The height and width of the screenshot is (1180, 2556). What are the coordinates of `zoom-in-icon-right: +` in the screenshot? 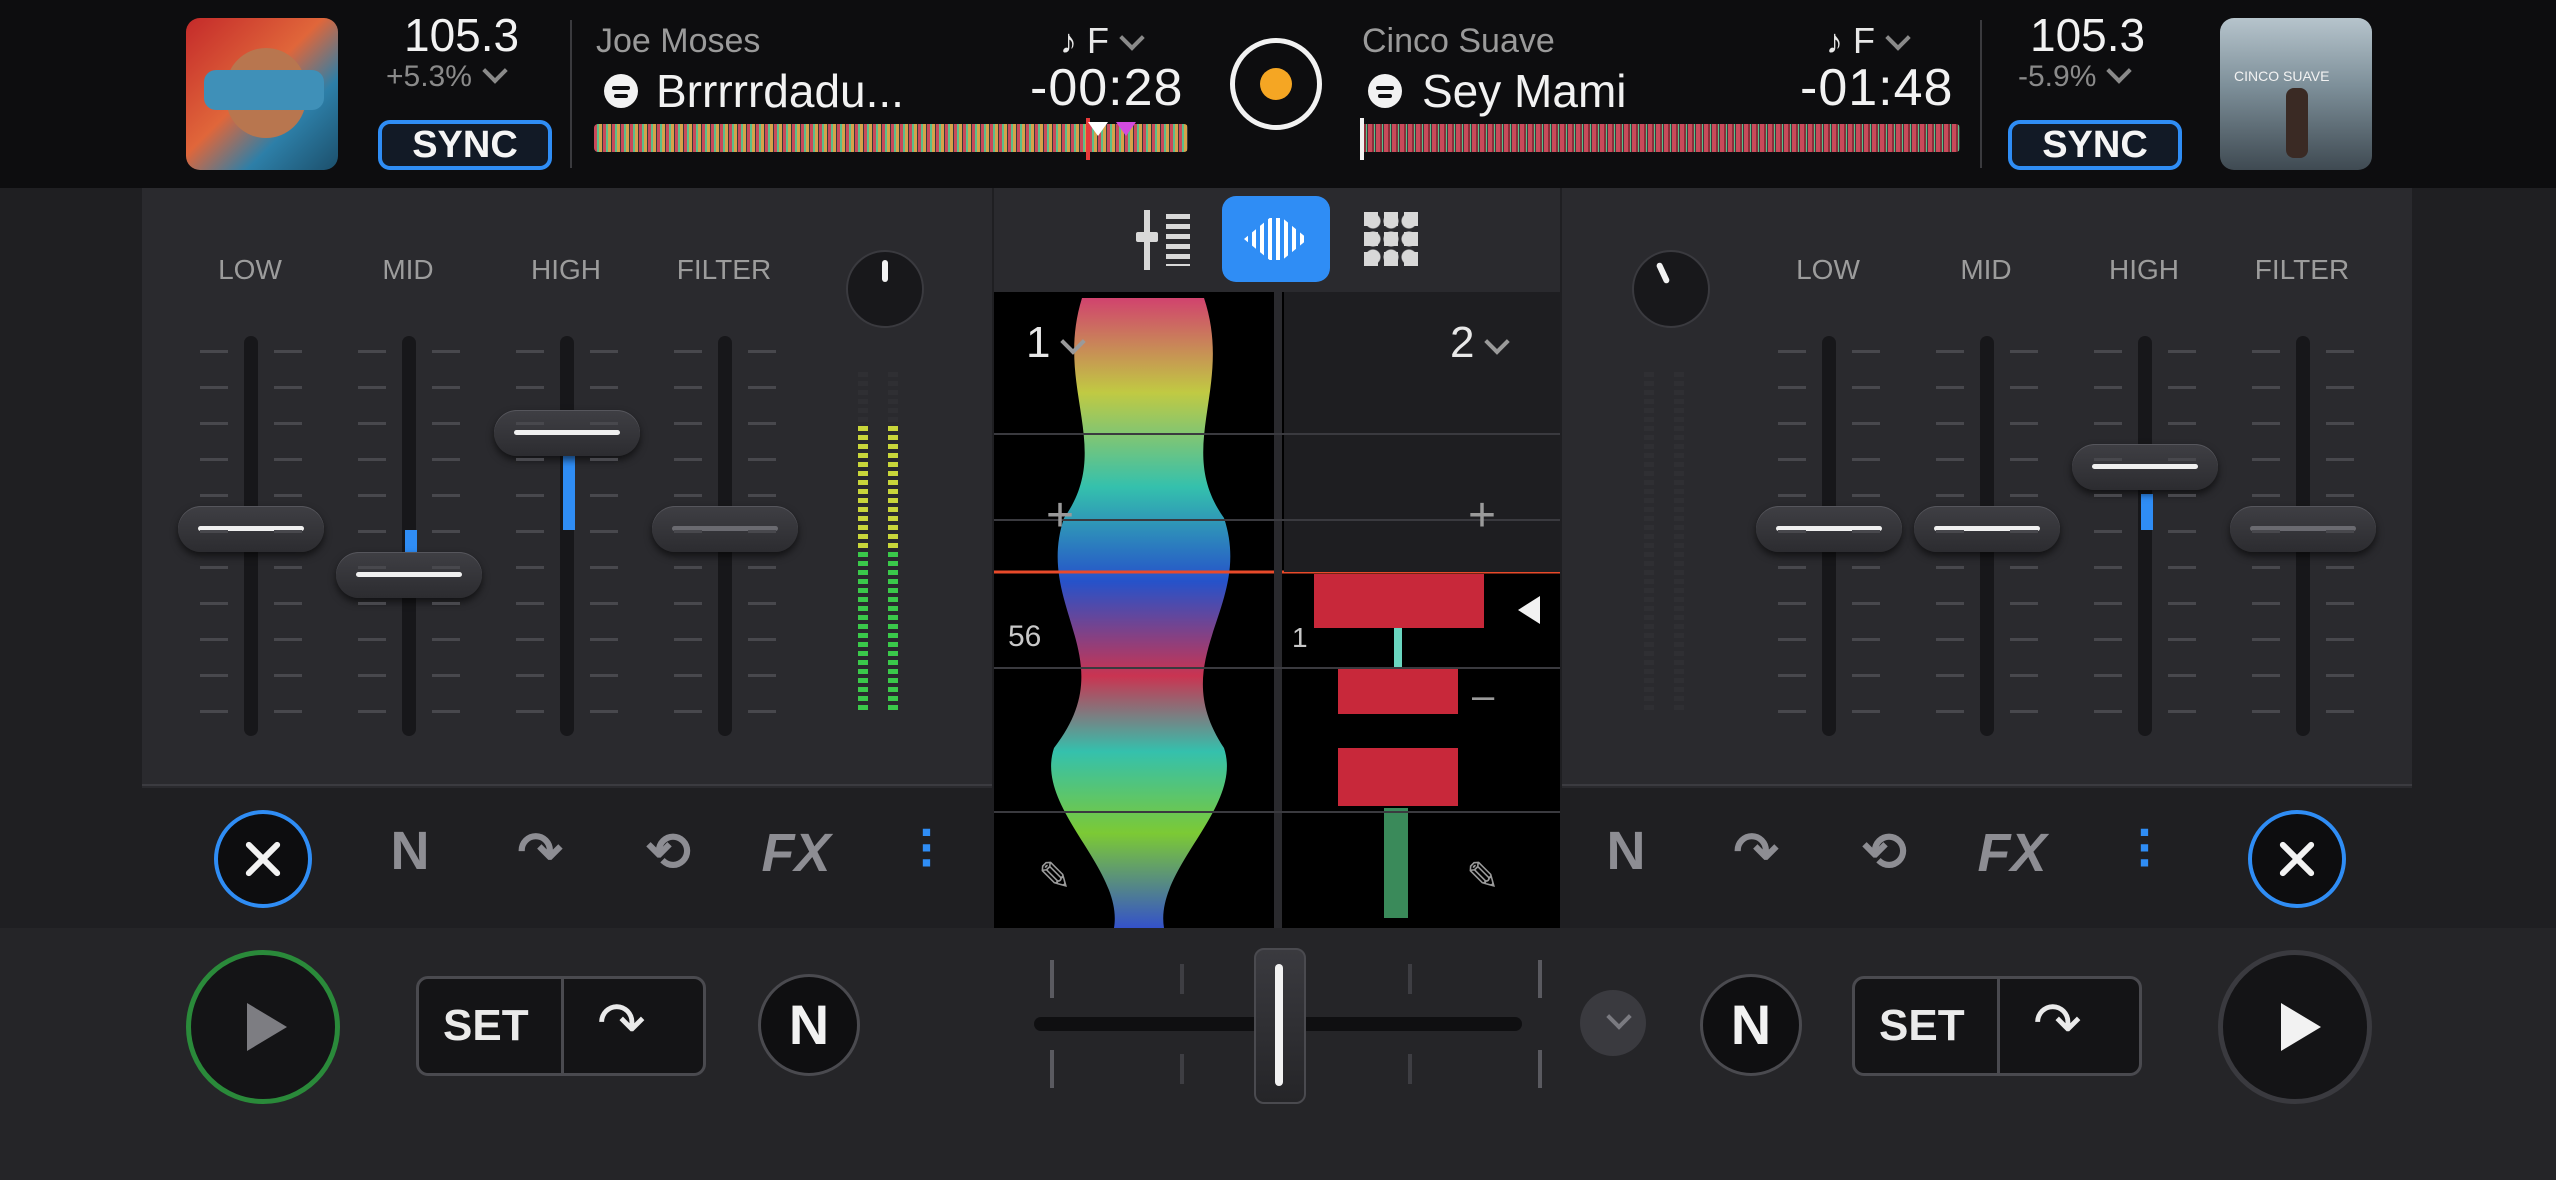 It's located at (1482, 515).